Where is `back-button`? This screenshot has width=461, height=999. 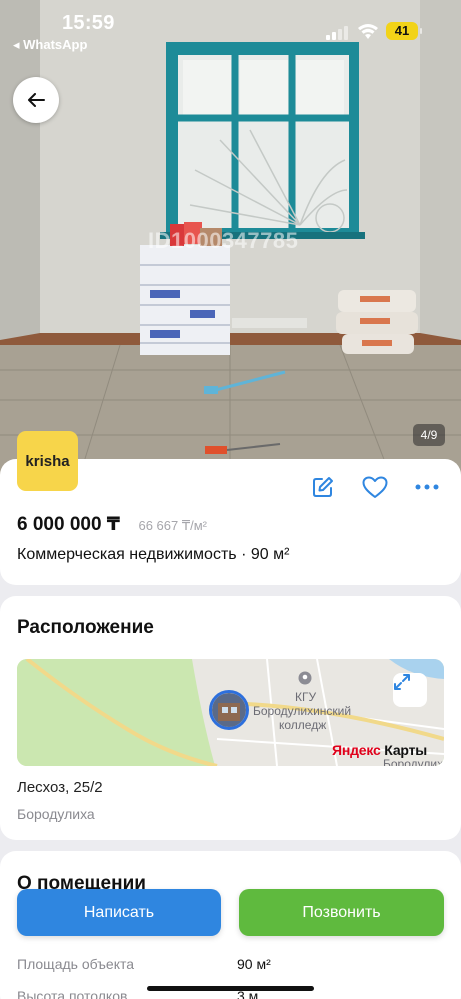
back-button is located at coordinates (36, 100).